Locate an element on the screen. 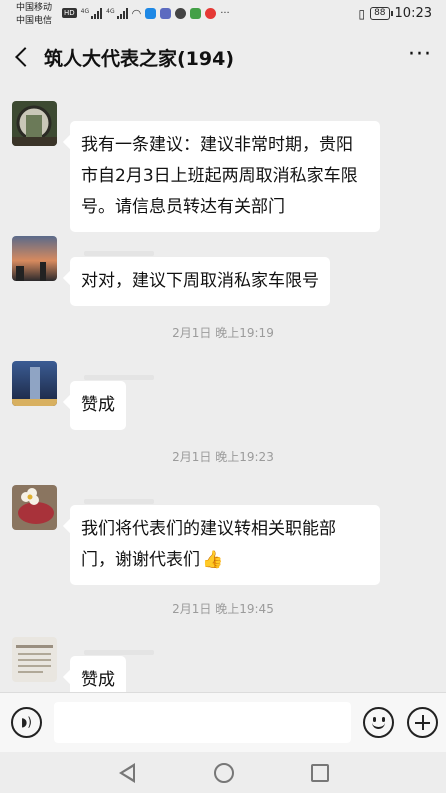 Image resolution: width=446 pixels, height=793 pixels. status-right: ▯ 88 10:23 is located at coordinates (395, 13).